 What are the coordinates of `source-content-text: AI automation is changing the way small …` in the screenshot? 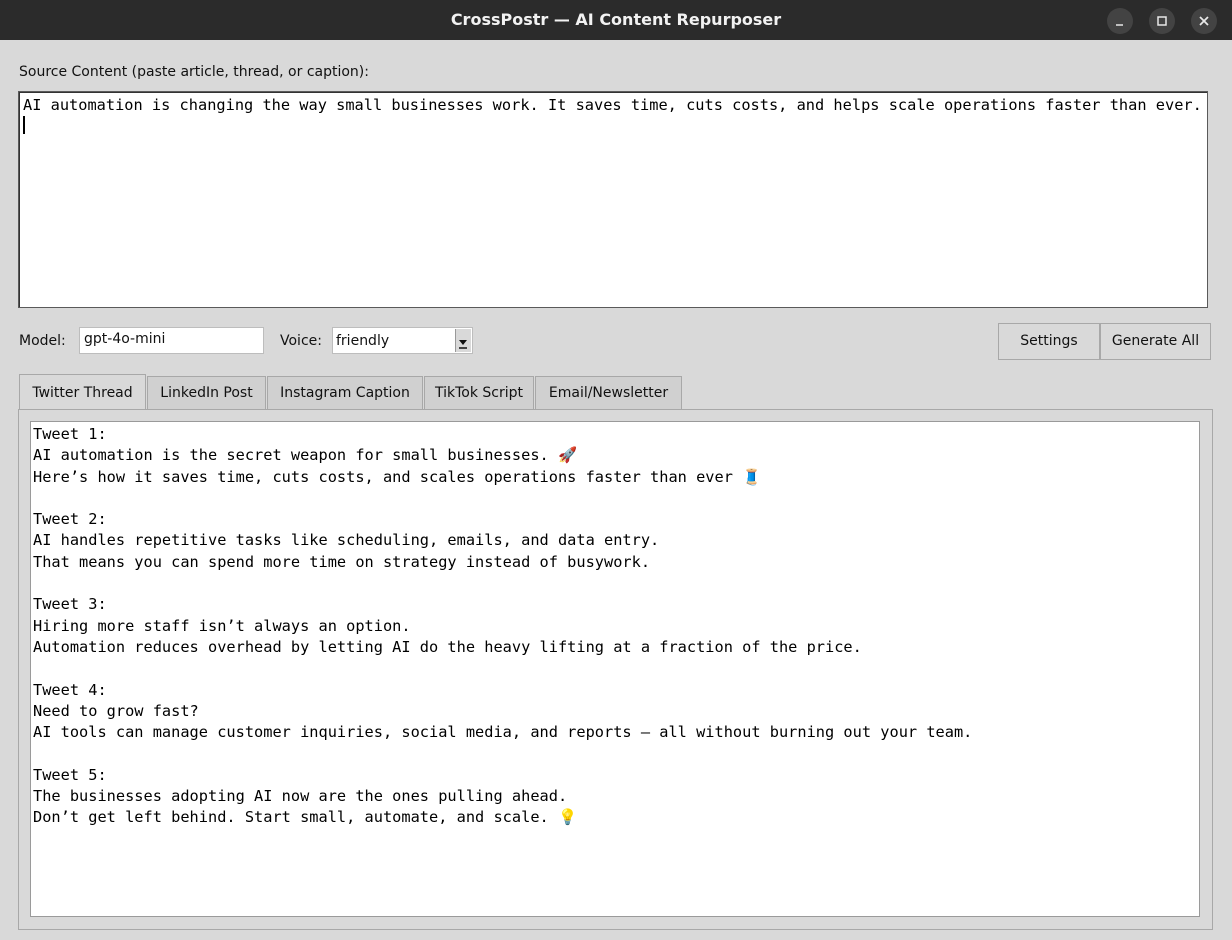 It's located at (612, 105).